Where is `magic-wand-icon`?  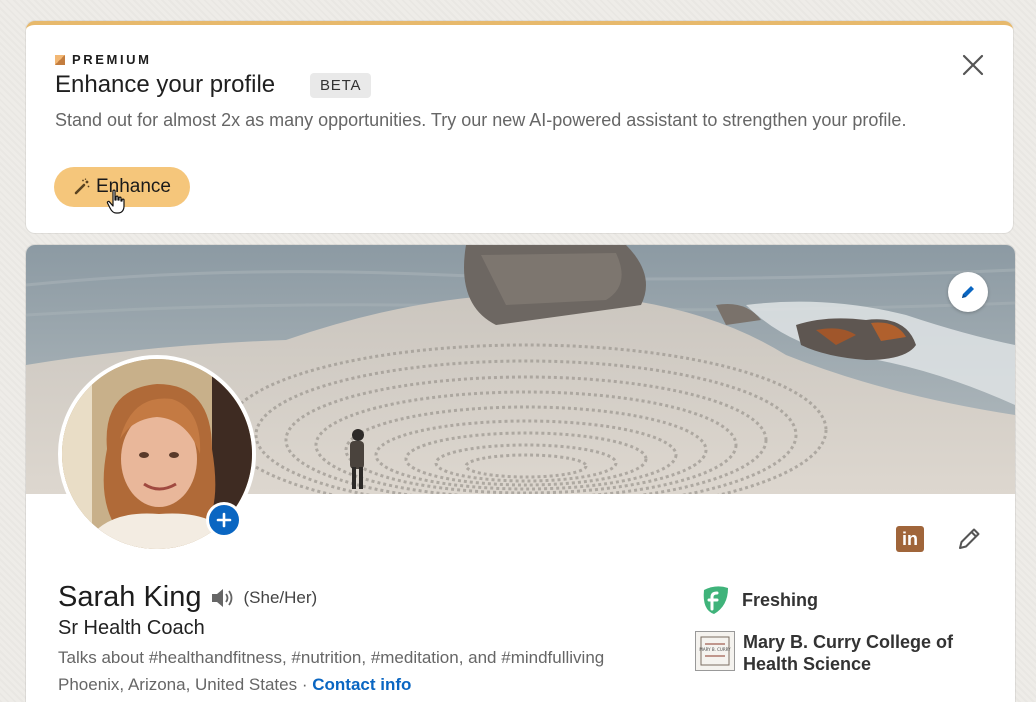 magic-wand-icon is located at coordinates (82, 186).